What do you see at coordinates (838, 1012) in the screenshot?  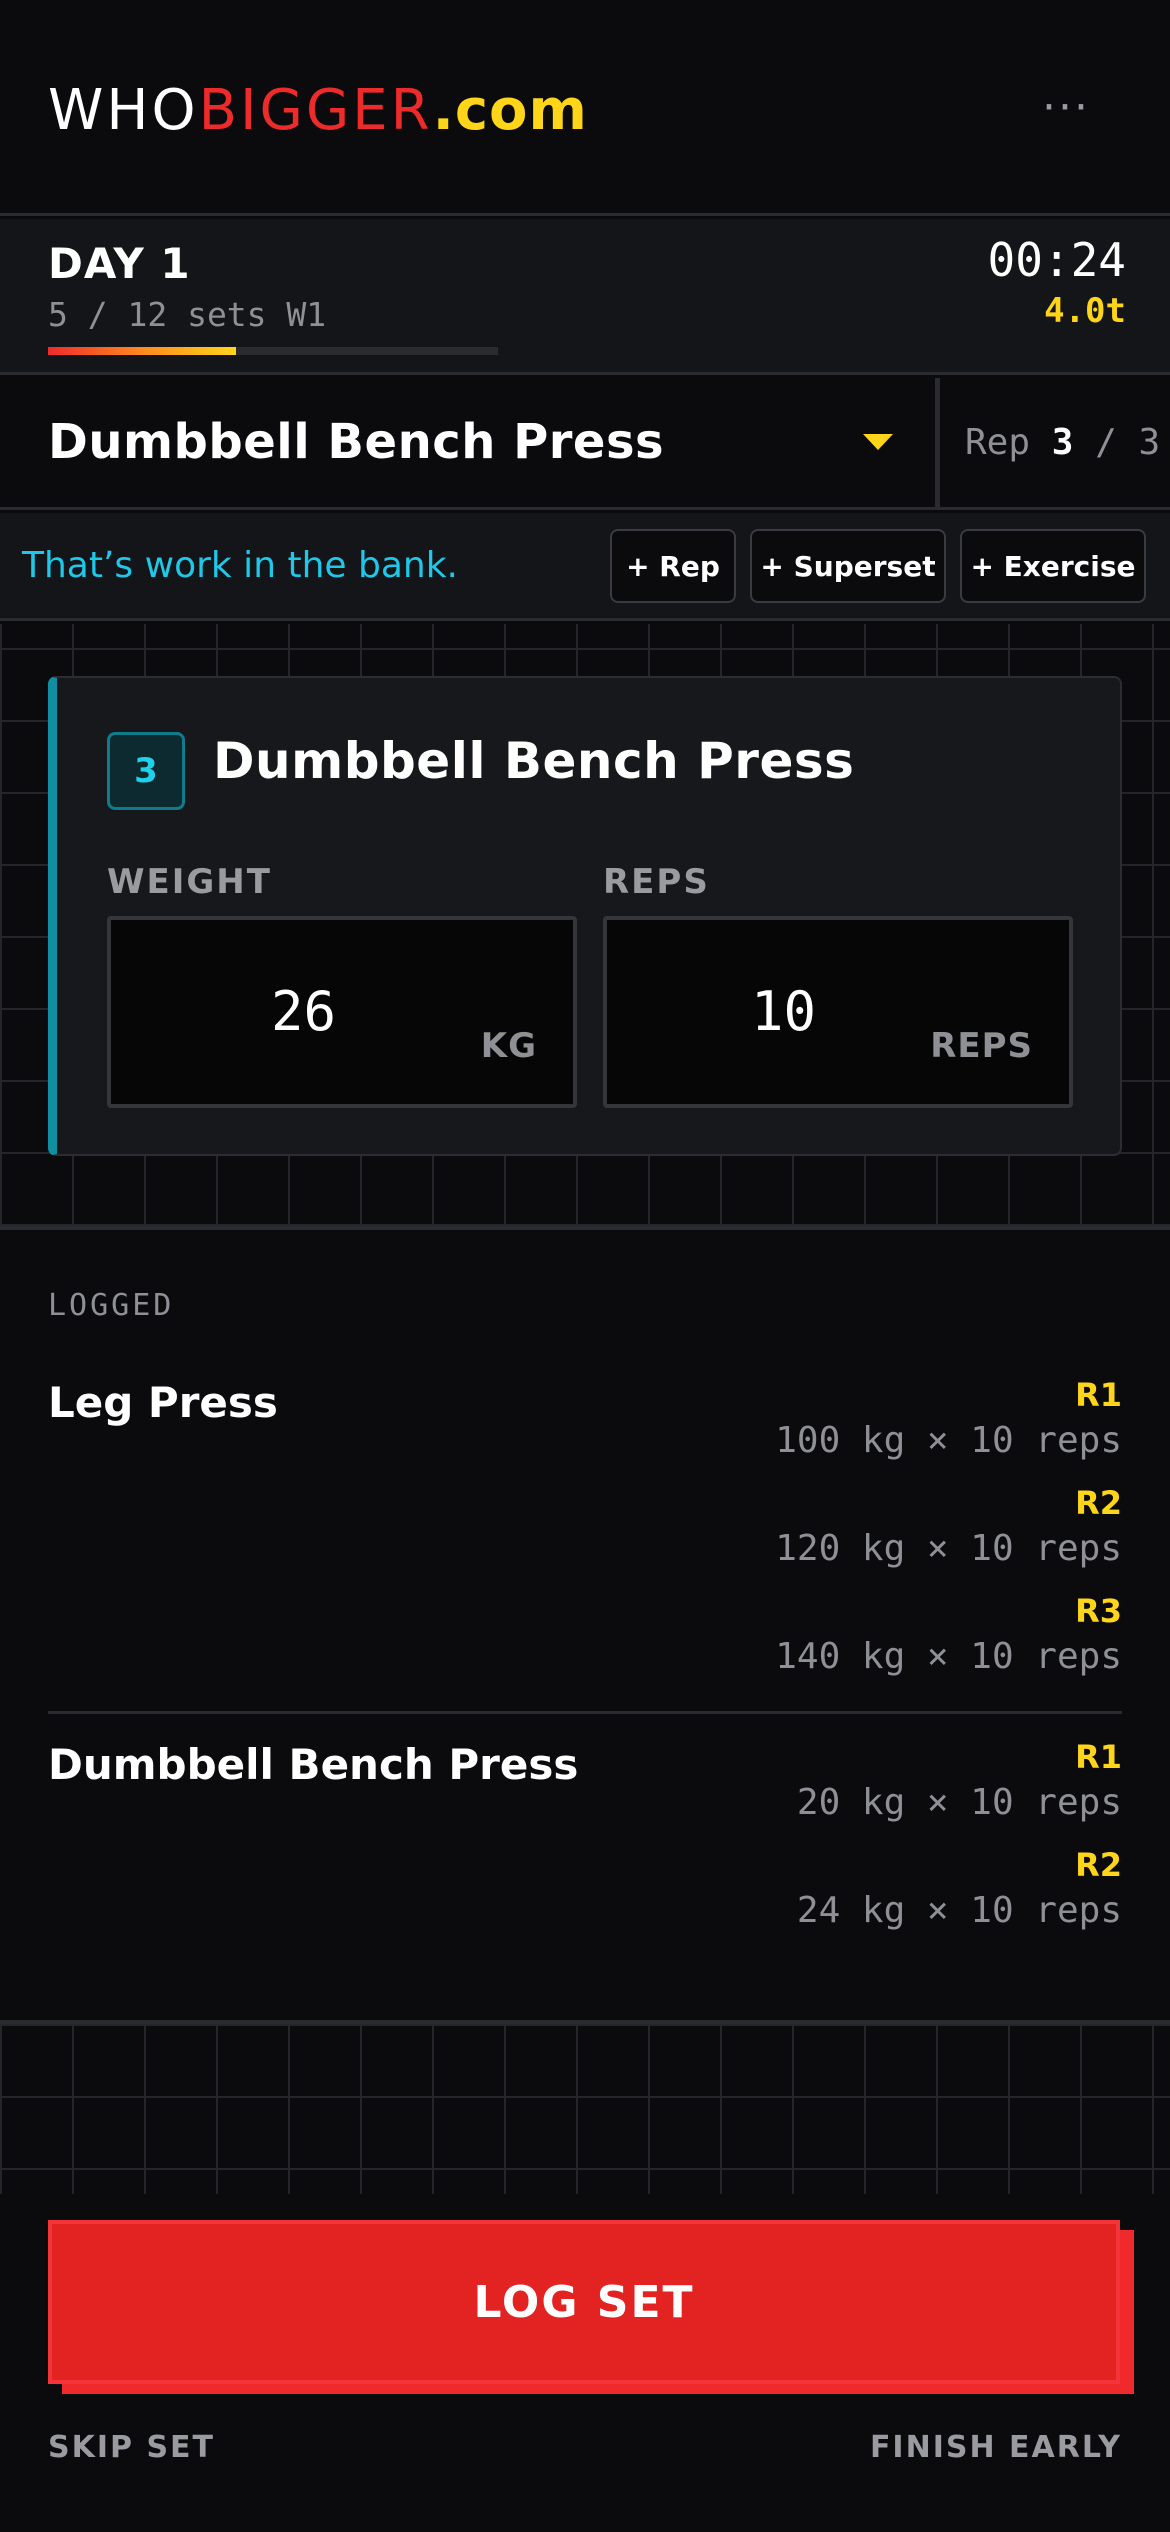 I see `reps-input: 10 REPS` at bounding box center [838, 1012].